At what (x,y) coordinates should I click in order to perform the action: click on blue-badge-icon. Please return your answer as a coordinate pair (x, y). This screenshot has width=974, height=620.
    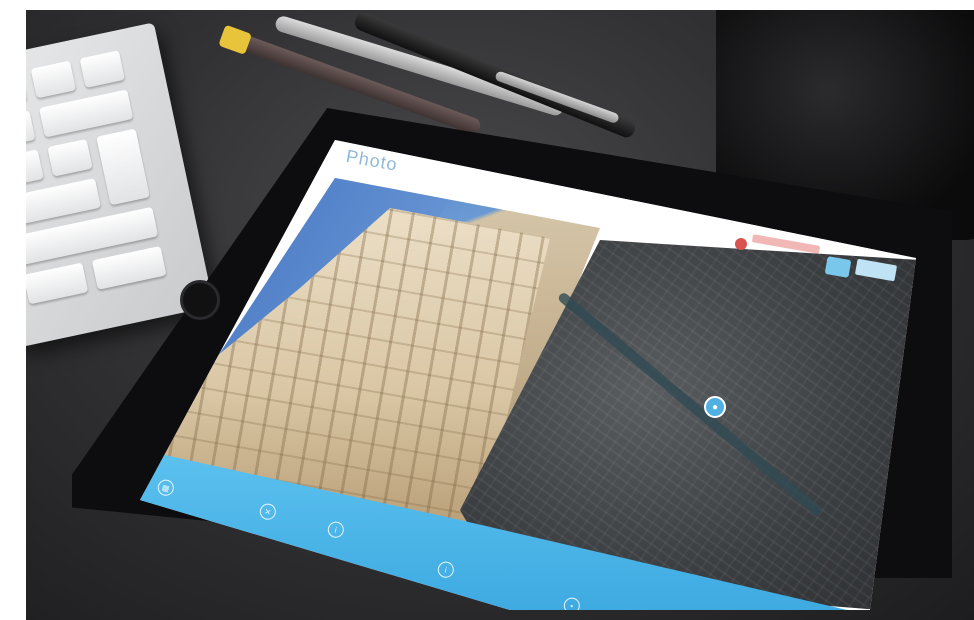
    Looking at the image, I should click on (838, 267).